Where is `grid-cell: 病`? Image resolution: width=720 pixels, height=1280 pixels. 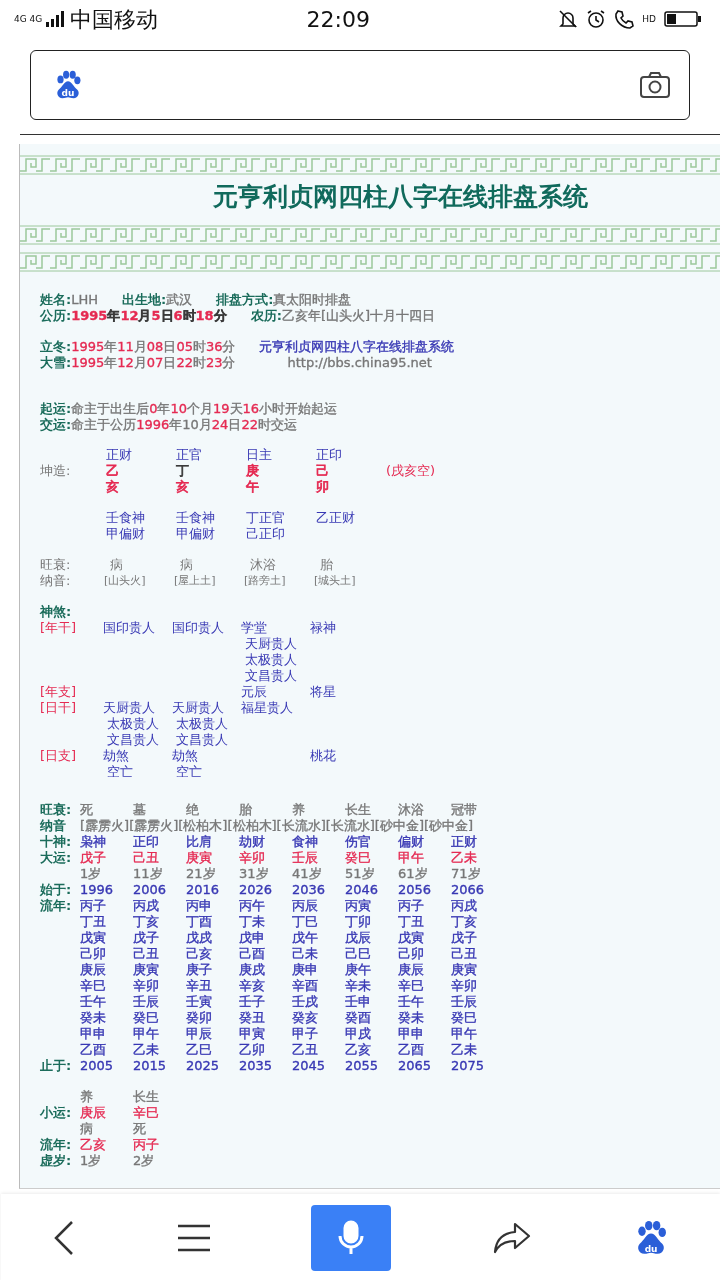 grid-cell: 病 is located at coordinates (86, 1129).